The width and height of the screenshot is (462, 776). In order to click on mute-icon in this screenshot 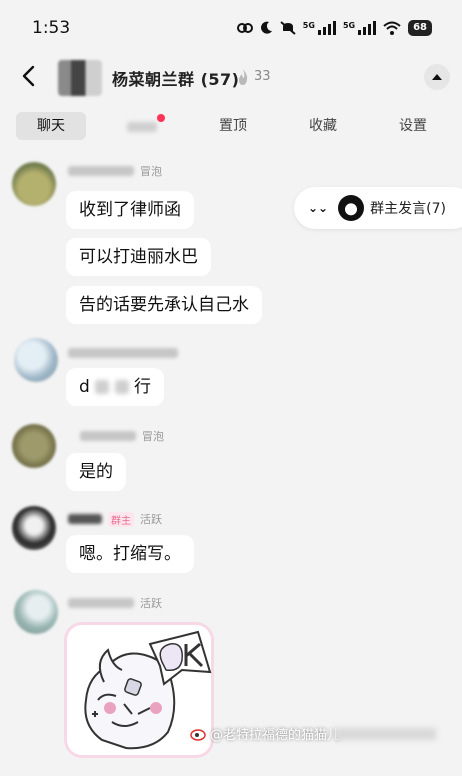, I will do `click(288, 28)`.